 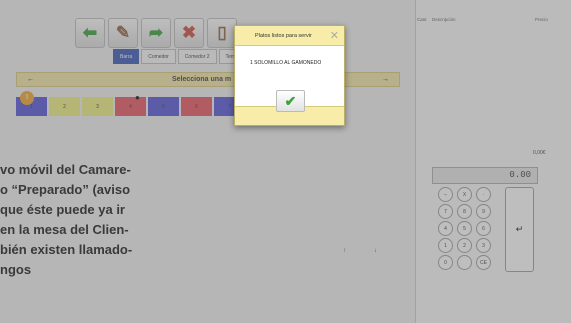 What do you see at coordinates (283, 36) in the screenshot?
I see `dialog-title: Platos listos para servir` at bounding box center [283, 36].